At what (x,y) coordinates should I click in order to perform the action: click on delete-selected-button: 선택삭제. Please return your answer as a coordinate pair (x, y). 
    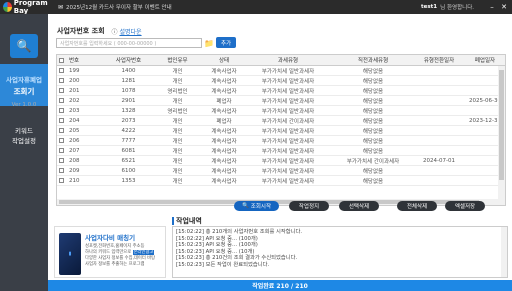
    Looking at the image, I should click on (359, 206).